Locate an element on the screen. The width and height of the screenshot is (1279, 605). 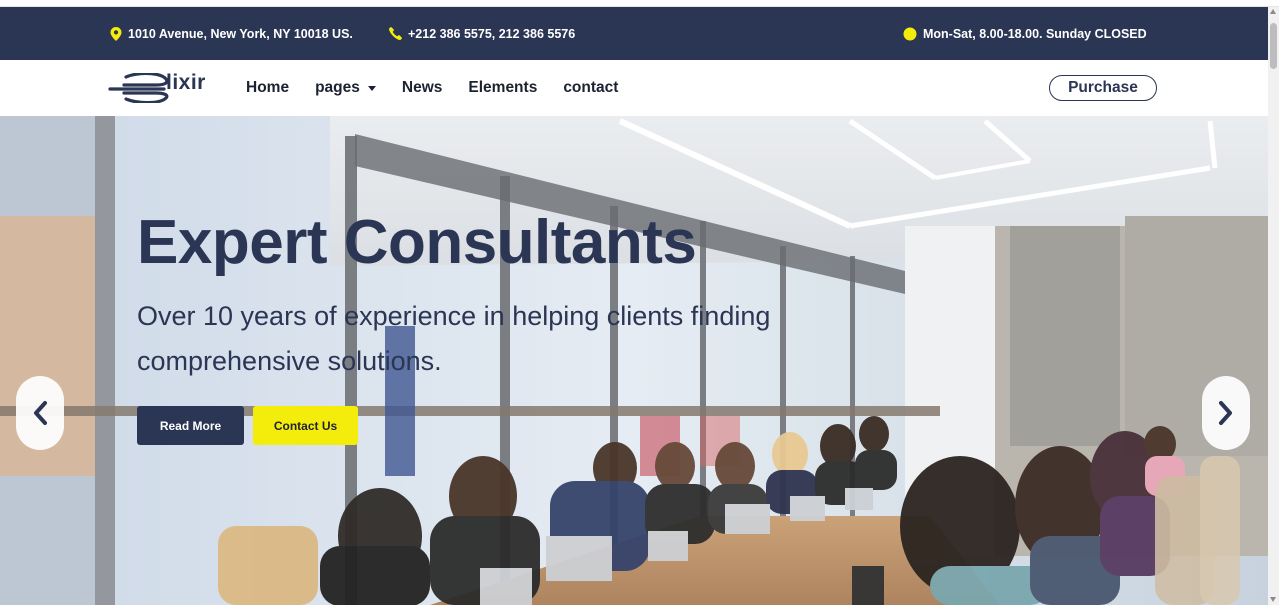
nav-contact-label: contact is located at coordinates (591, 87).